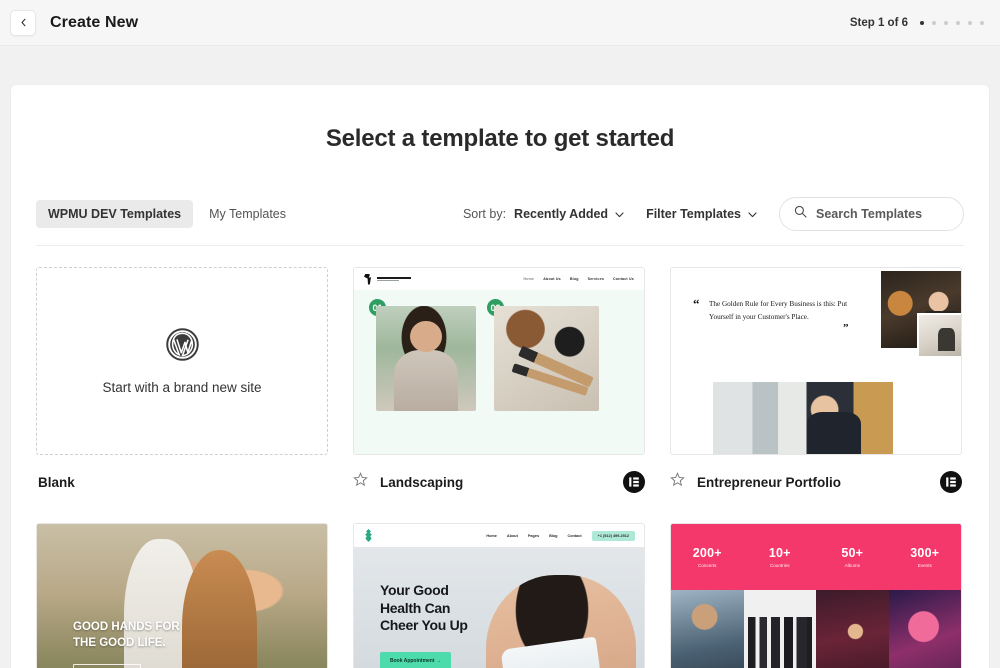 The width and height of the screenshot is (1000, 668). I want to click on preview-heading-line-3: Cheer You Up, so click(424, 625).